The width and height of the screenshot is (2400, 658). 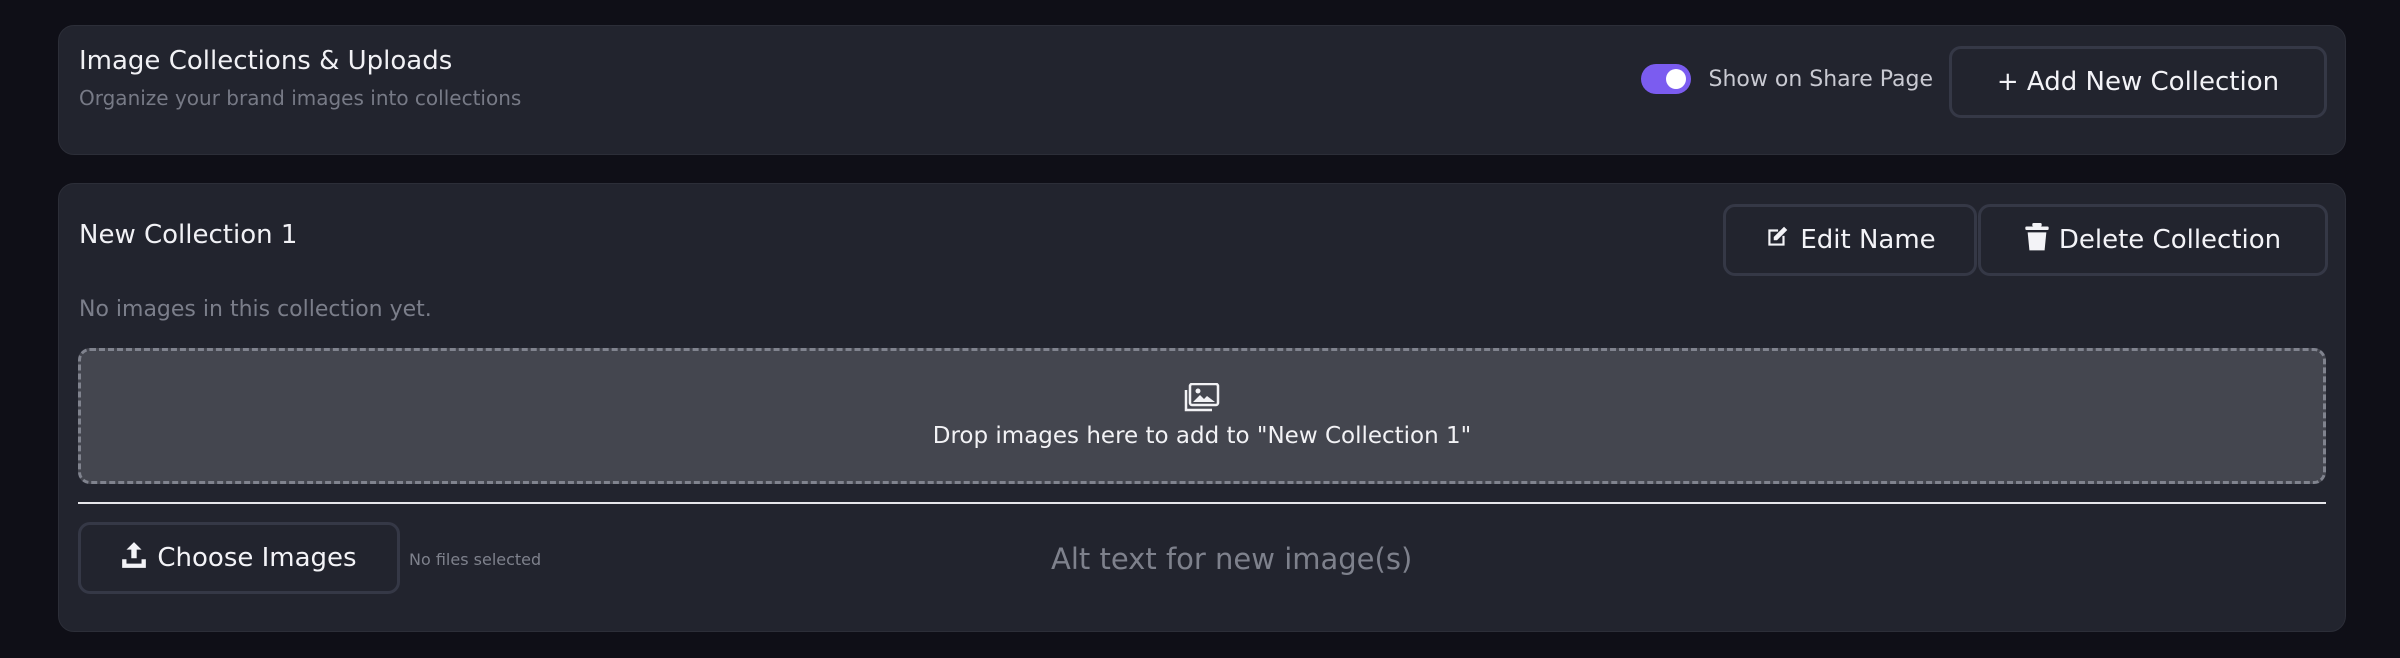 I want to click on divider, so click(x=1202, y=503).